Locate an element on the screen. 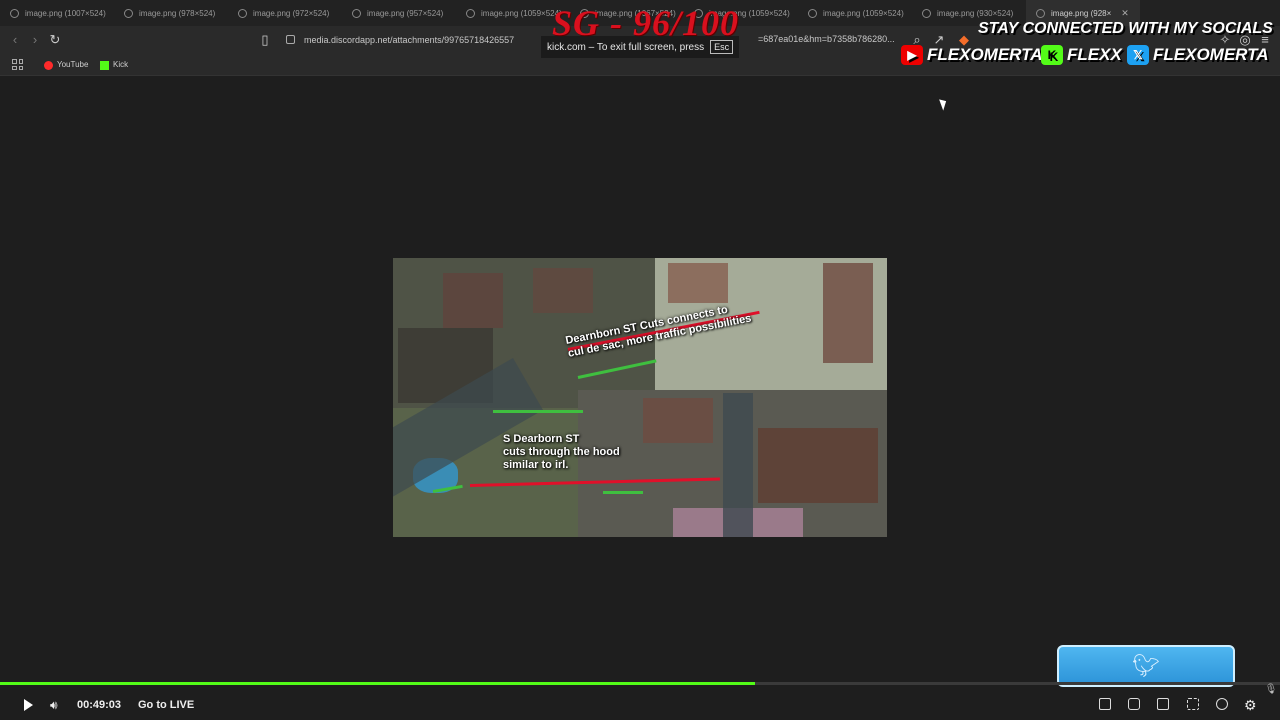  kick-icon: K is located at coordinates (1052, 55).